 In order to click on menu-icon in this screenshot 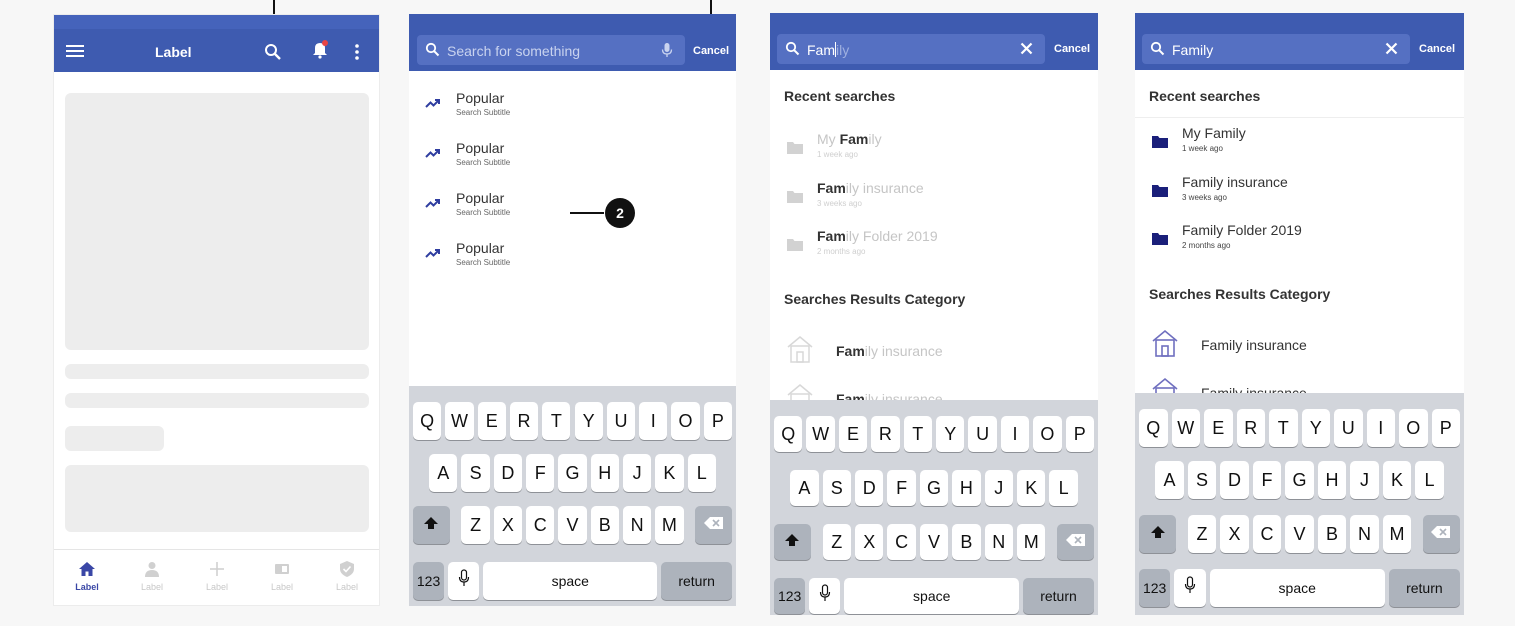, I will do `click(76, 52)`.